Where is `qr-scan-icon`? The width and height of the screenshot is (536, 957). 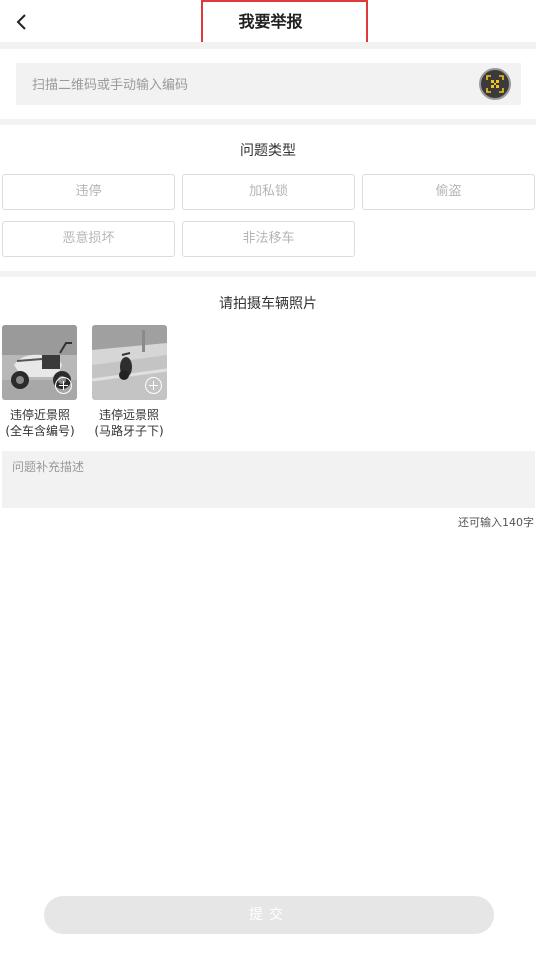
qr-scan-icon is located at coordinates (495, 84).